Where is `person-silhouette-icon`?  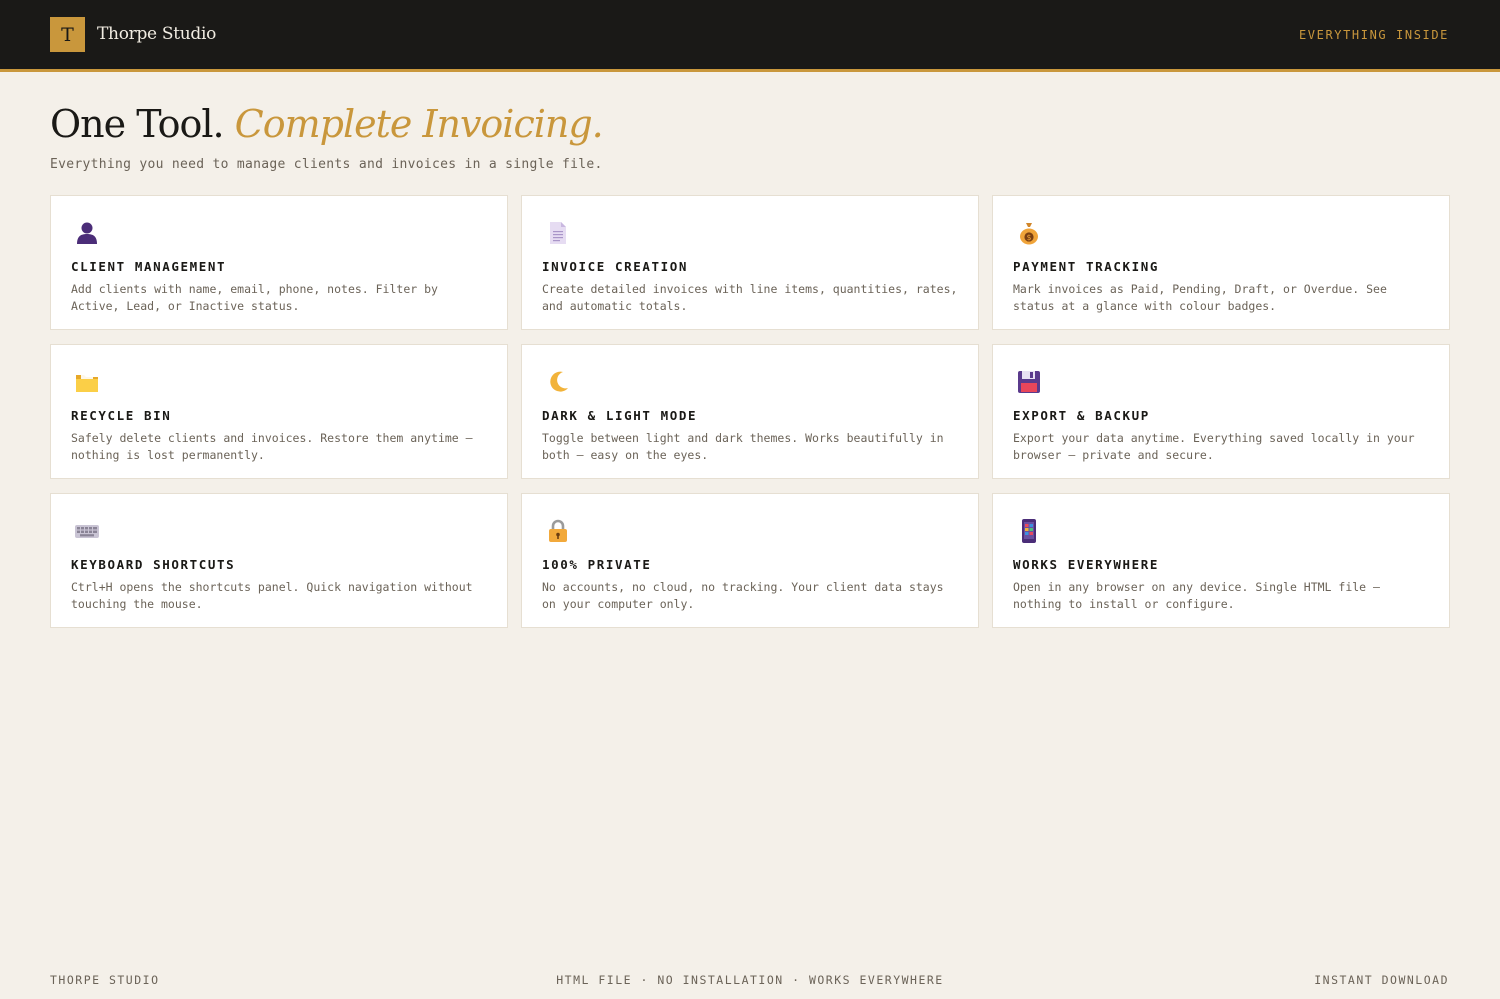 person-silhouette-icon is located at coordinates (87, 233).